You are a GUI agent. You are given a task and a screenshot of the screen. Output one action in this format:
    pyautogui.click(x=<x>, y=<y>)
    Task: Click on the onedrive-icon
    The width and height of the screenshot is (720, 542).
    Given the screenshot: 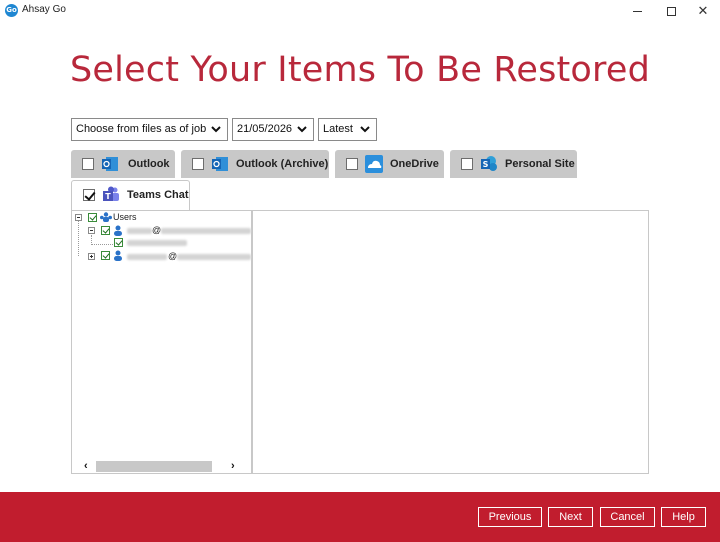 What is the action you would take?
    pyautogui.click(x=374, y=164)
    